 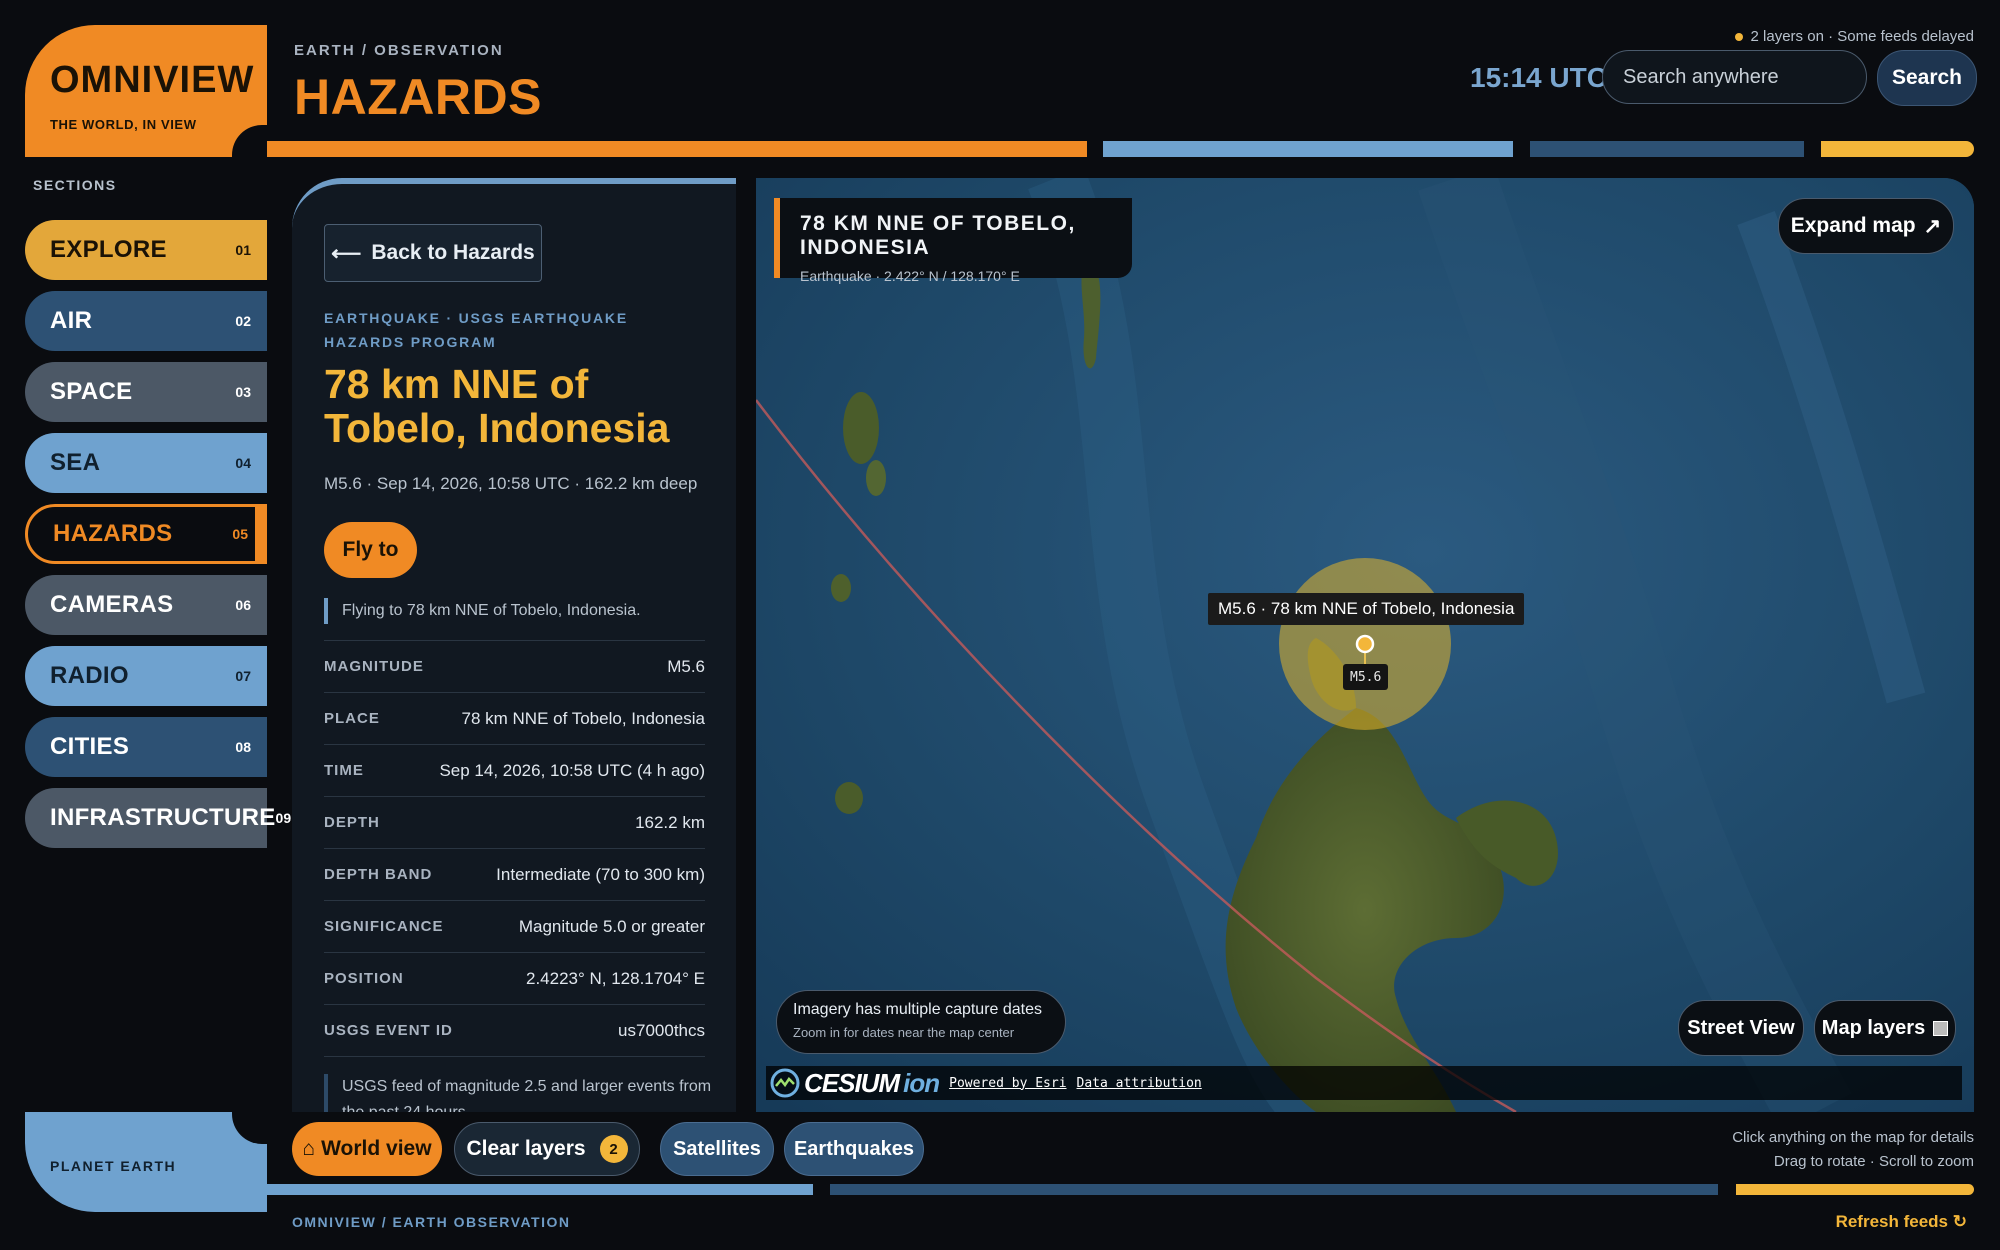 What do you see at coordinates (378, 874) in the screenshot?
I see `detail-key: DEPTH BAND` at bounding box center [378, 874].